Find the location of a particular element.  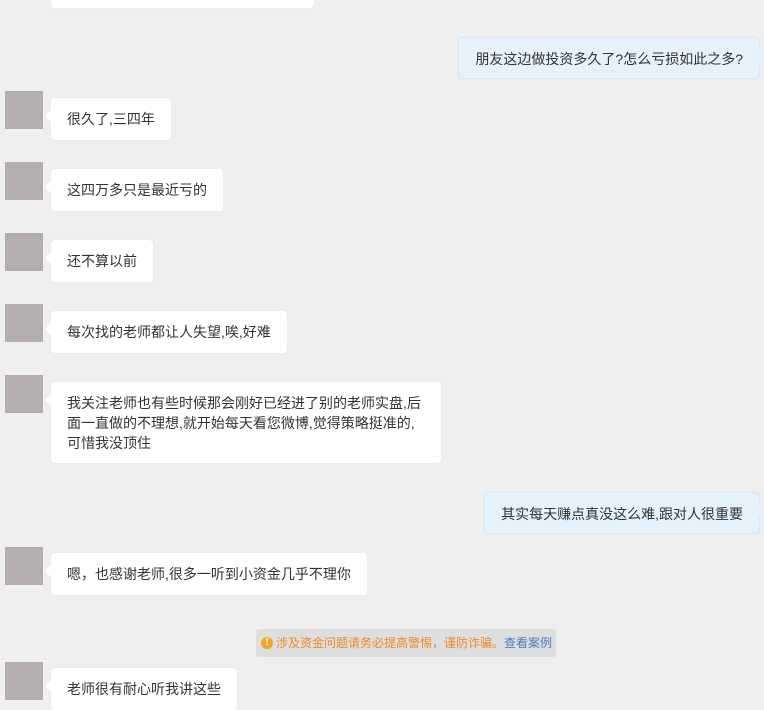

exclamation-circle-icon: ! is located at coordinates (267, 643).